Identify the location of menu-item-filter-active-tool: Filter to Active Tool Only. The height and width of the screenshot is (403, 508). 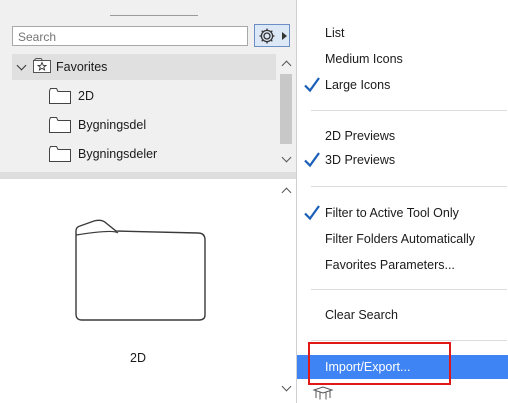
(402, 213).